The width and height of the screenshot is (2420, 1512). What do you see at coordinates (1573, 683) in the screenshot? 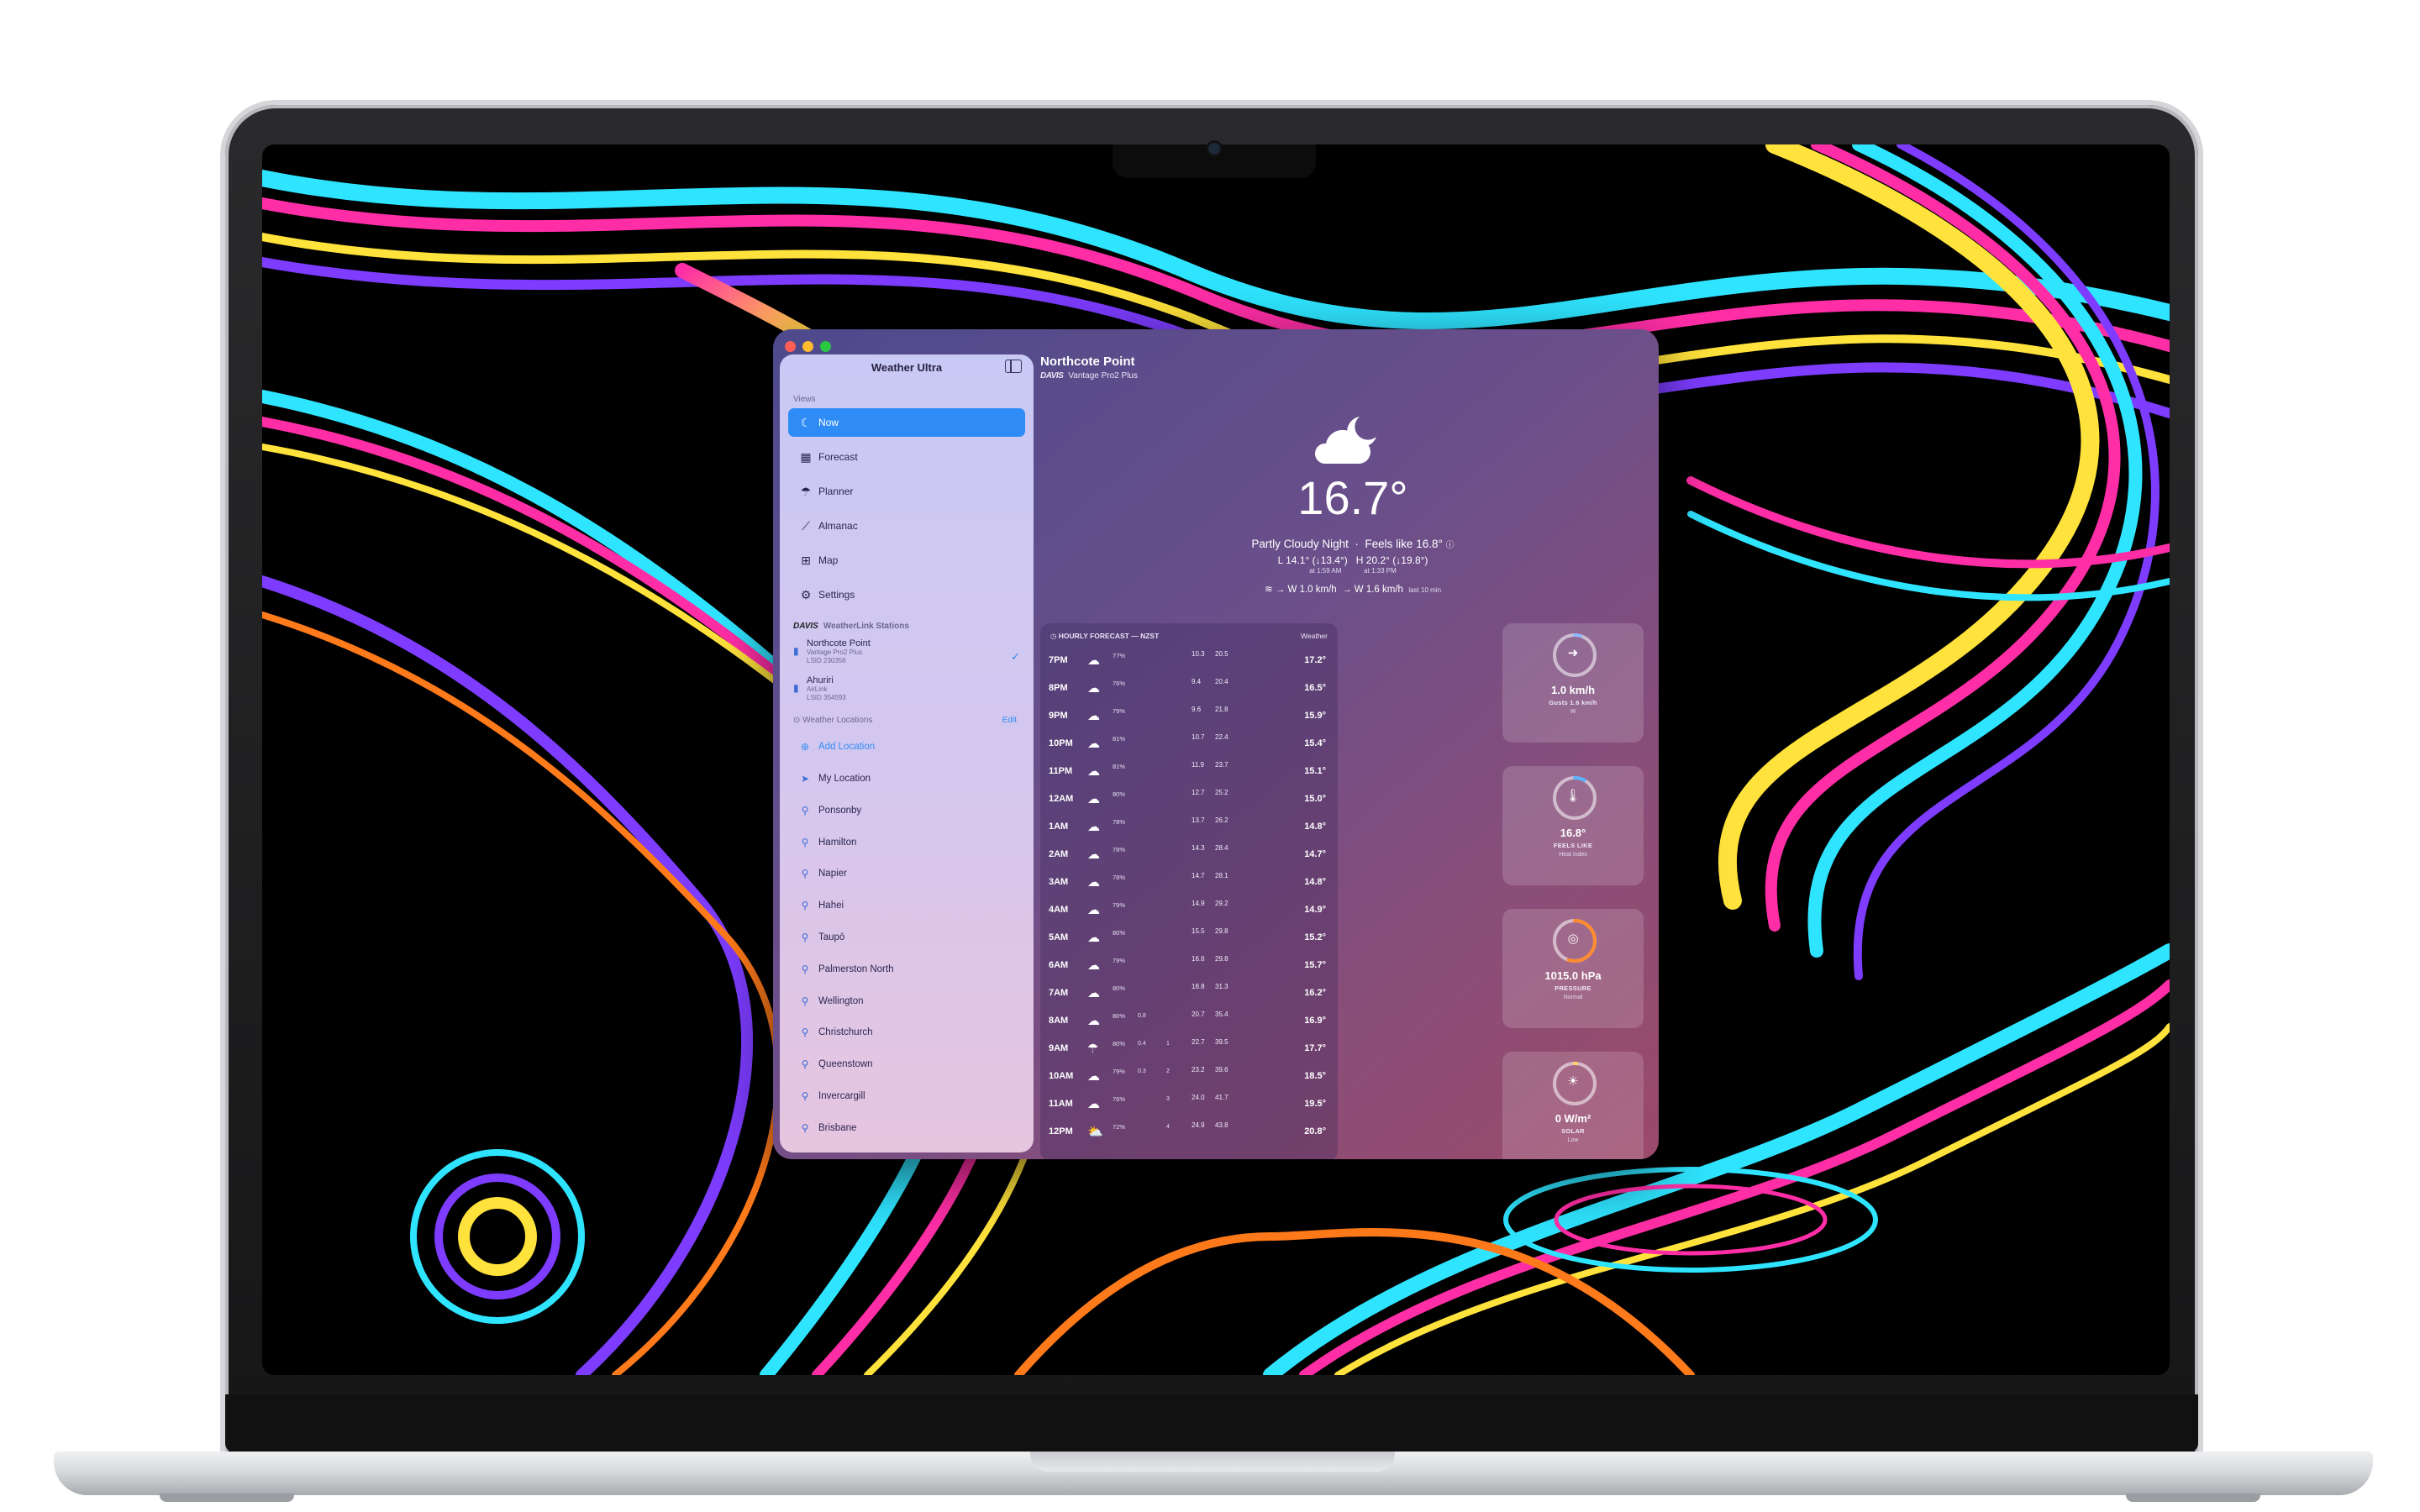
I see `wind-tile: ➜ 1.0 km/h Gusts 1.6 km/h W` at bounding box center [1573, 683].